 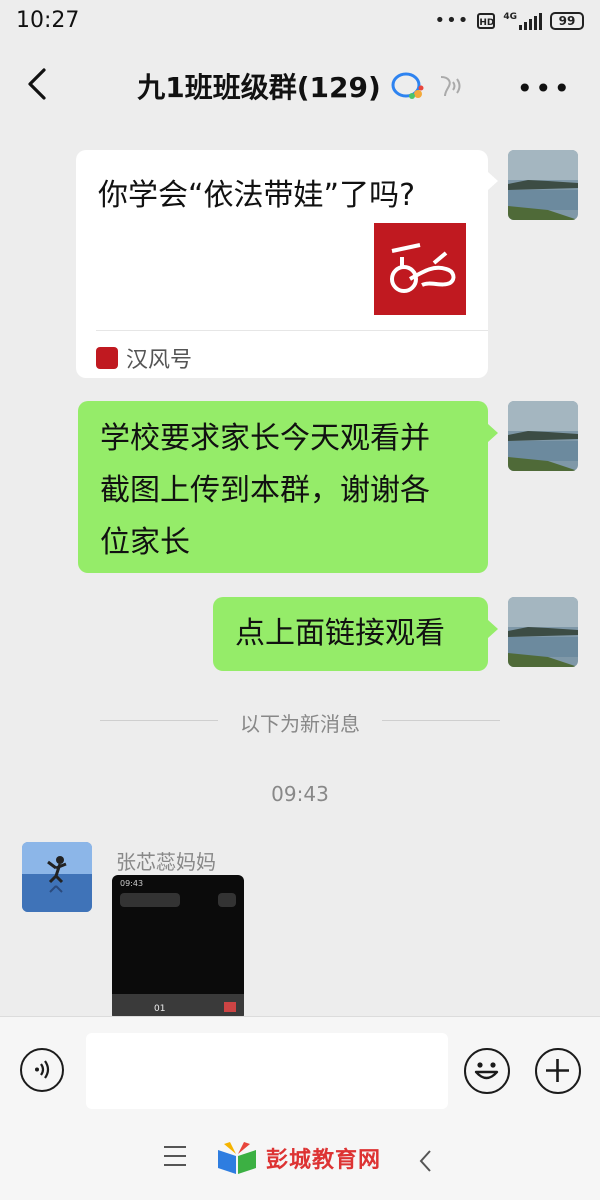 What do you see at coordinates (132, 883) in the screenshot?
I see `screenshot-status-time: 09:43` at bounding box center [132, 883].